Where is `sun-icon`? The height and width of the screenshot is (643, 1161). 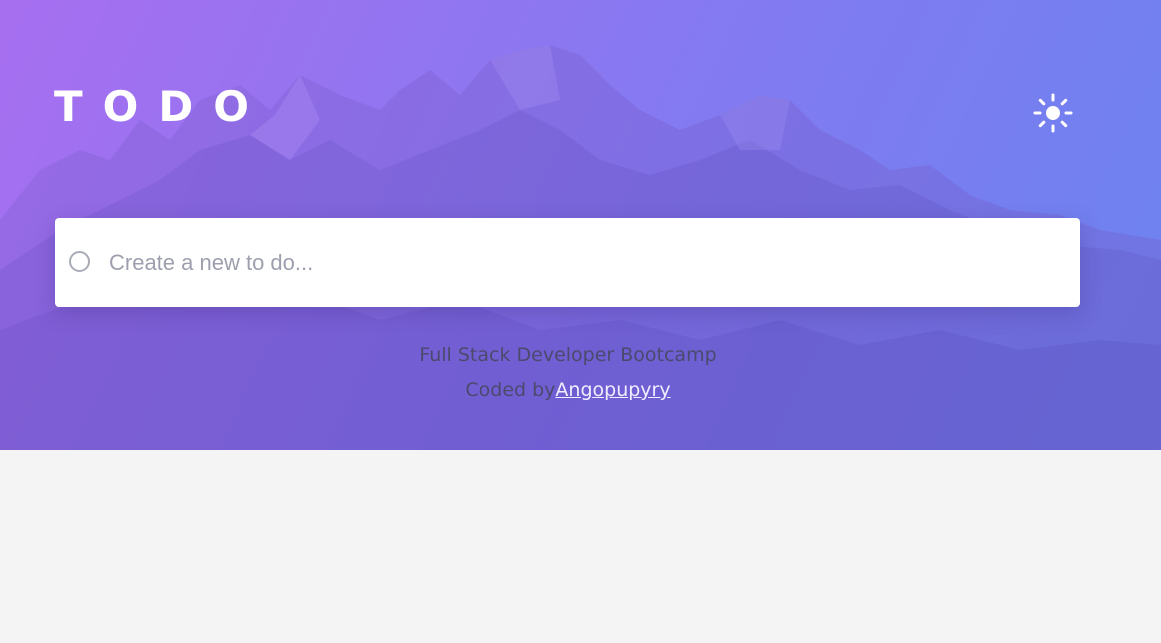 sun-icon is located at coordinates (1053, 113).